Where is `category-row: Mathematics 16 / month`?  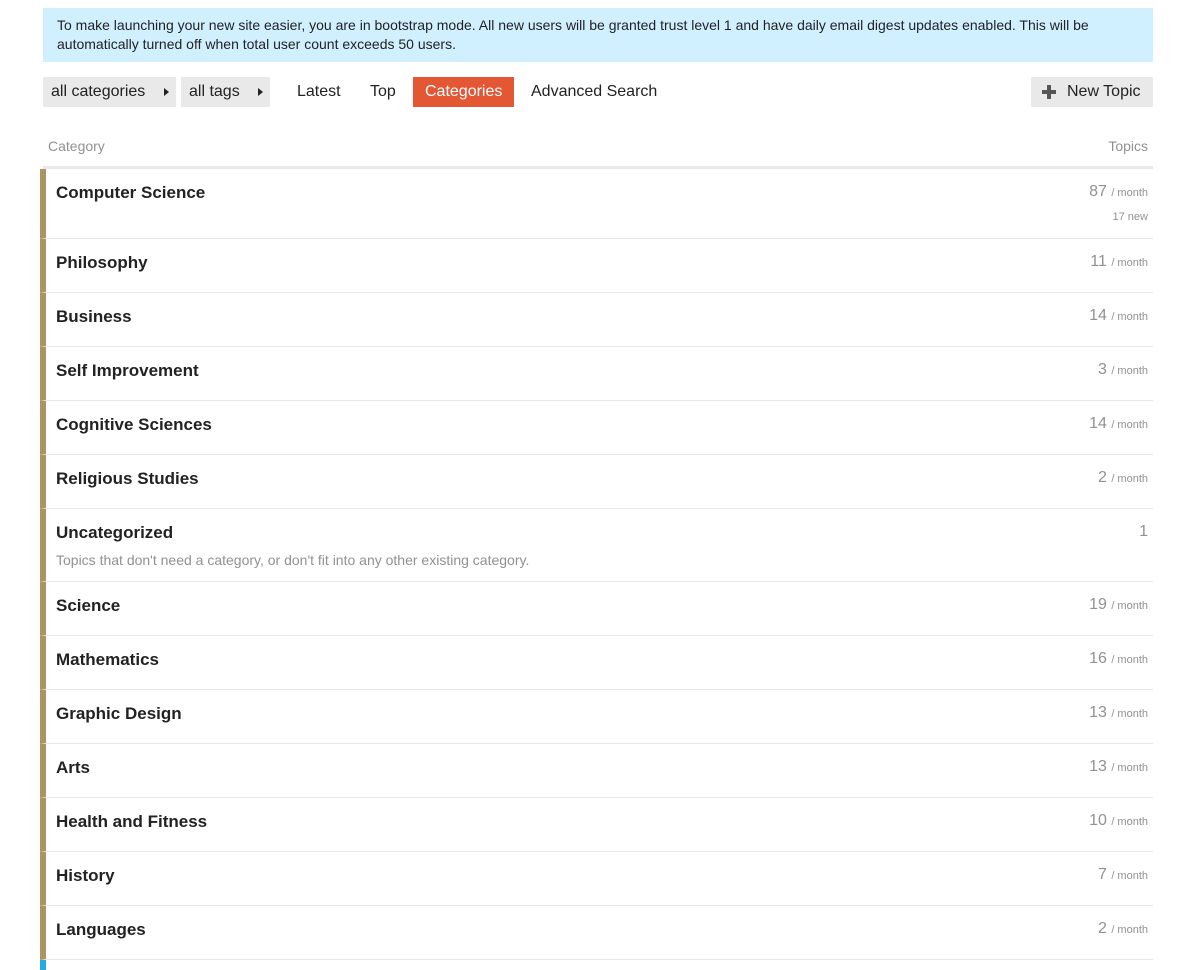 category-row: Mathematics 16 / month is located at coordinates (596, 663).